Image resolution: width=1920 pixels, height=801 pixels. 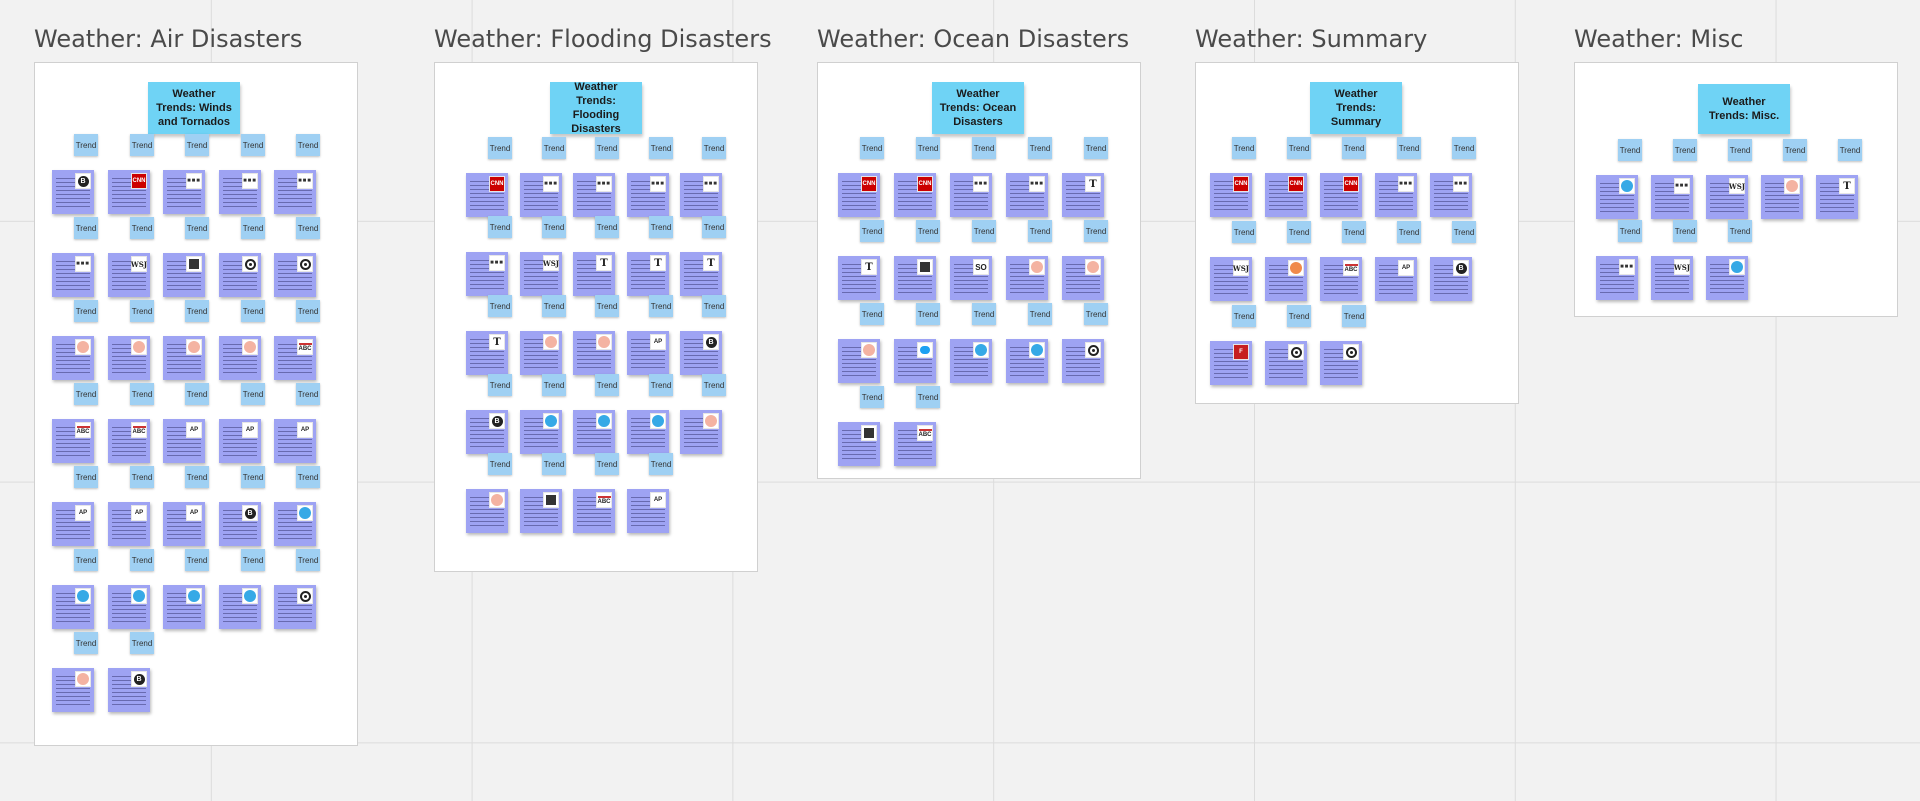 I want to click on header-sticky-note: Weather Trends: Summary, so click(x=1356, y=108).